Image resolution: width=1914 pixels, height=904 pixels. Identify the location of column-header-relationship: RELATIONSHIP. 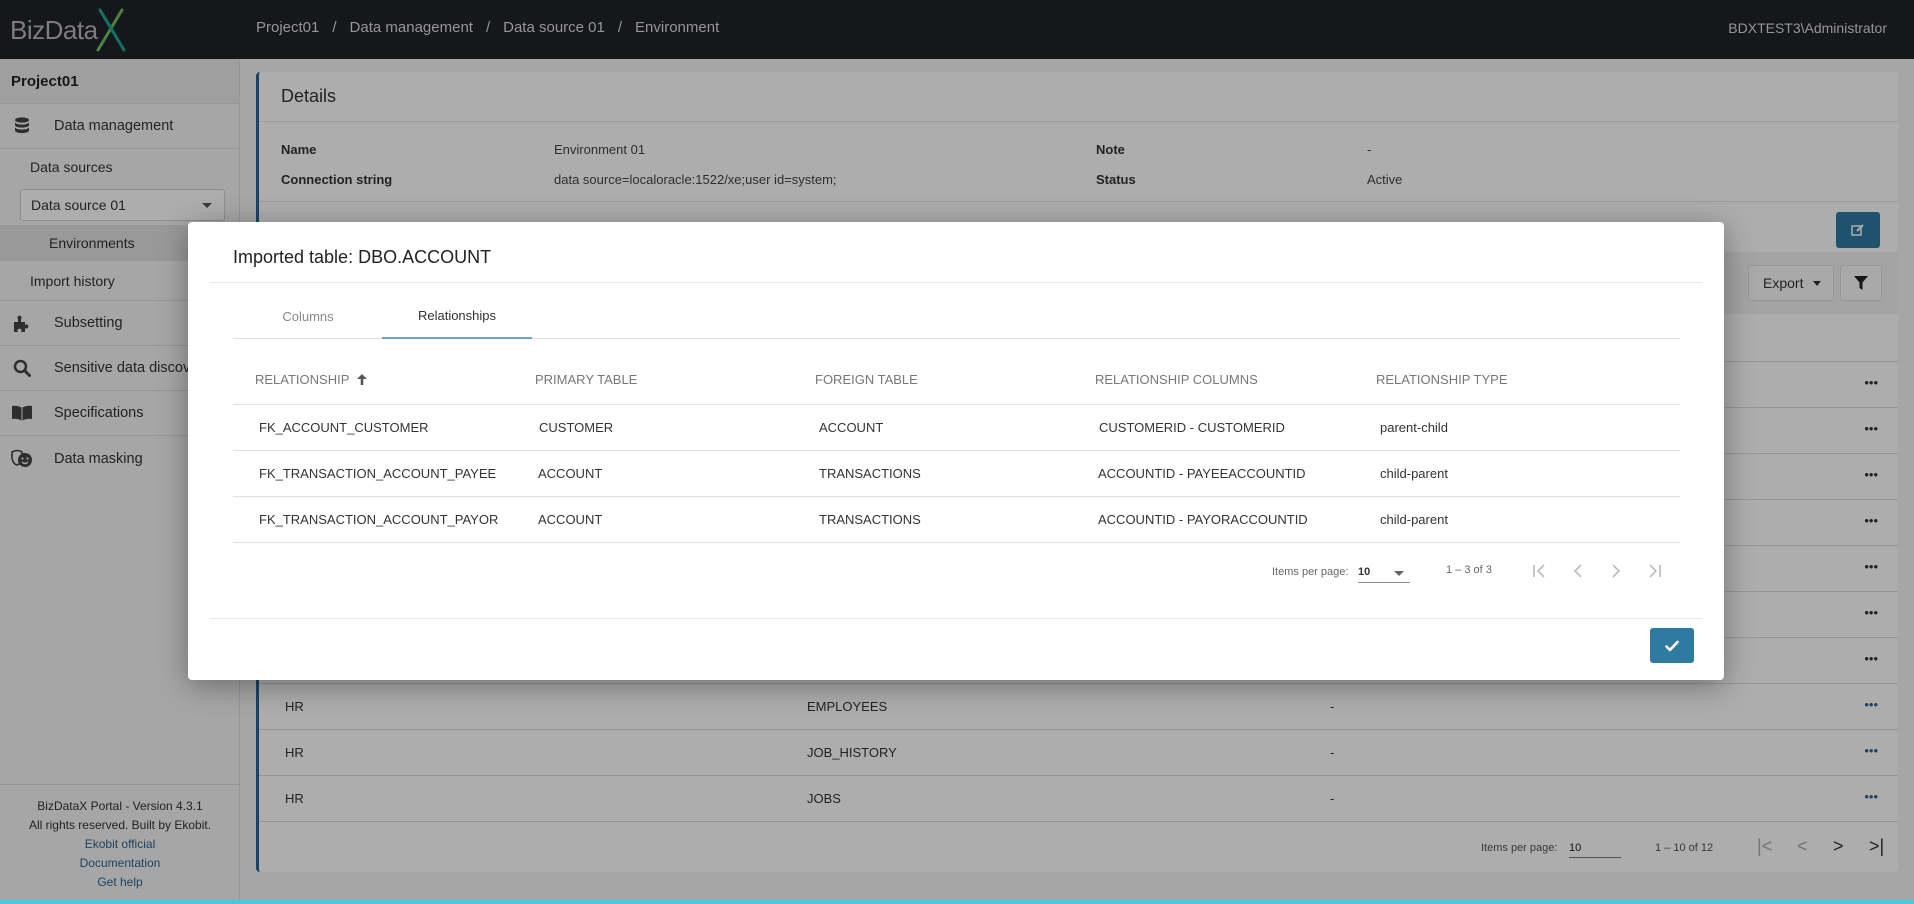
(311, 379).